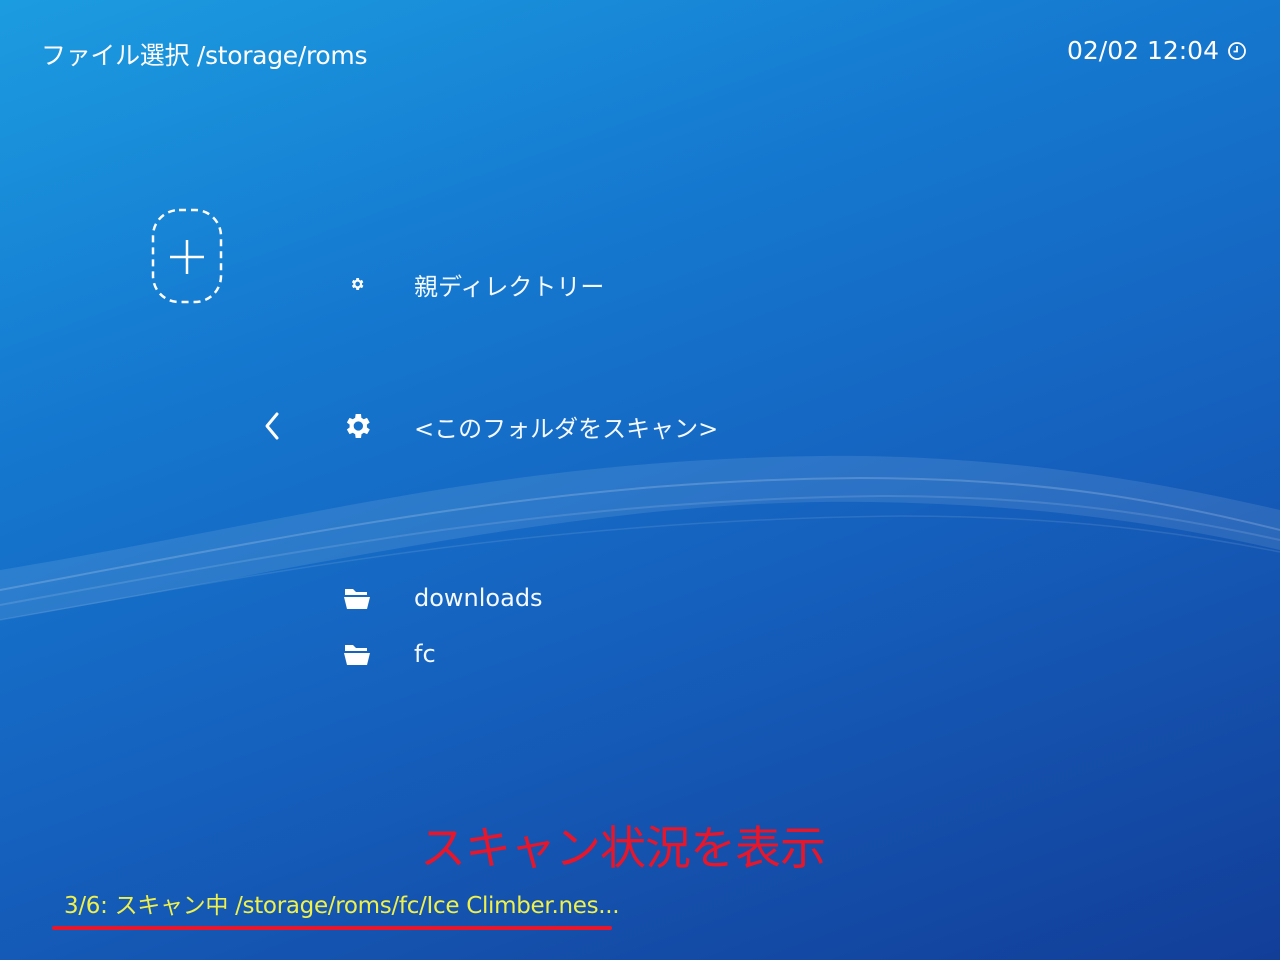 The height and width of the screenshot is (960, 1280). What do you see at coordinates (623, 848) in the screenshot?
I see `annotation-text: スキャン状況を表示` at bounding box center [623, 848].